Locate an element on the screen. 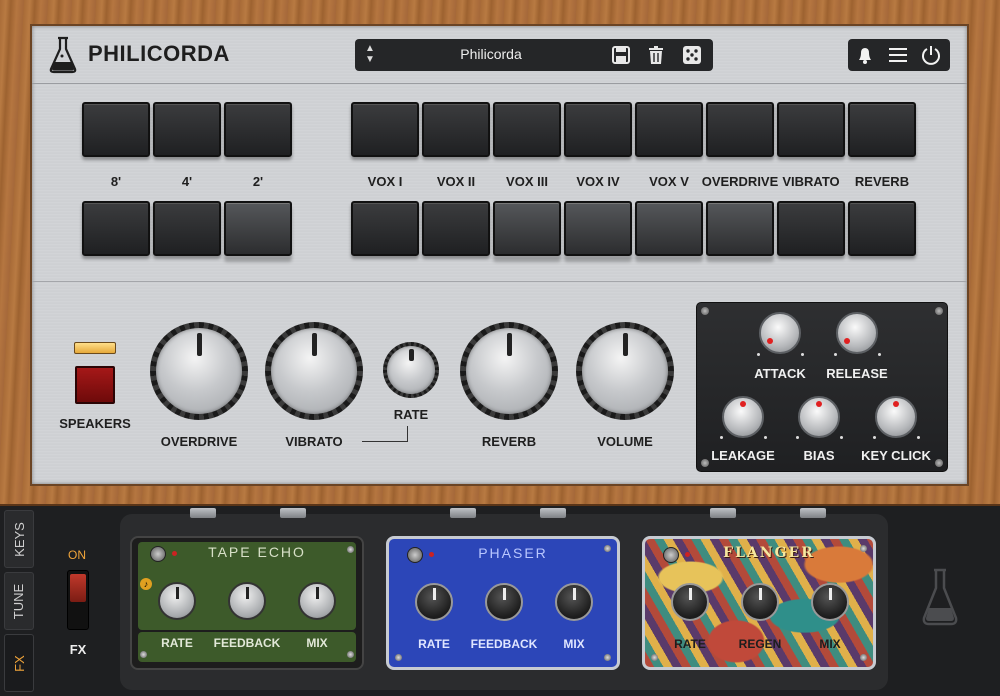 This screenshot has width=1000, height=696. flanger-mix-knob is located at coordinates (830, 602).